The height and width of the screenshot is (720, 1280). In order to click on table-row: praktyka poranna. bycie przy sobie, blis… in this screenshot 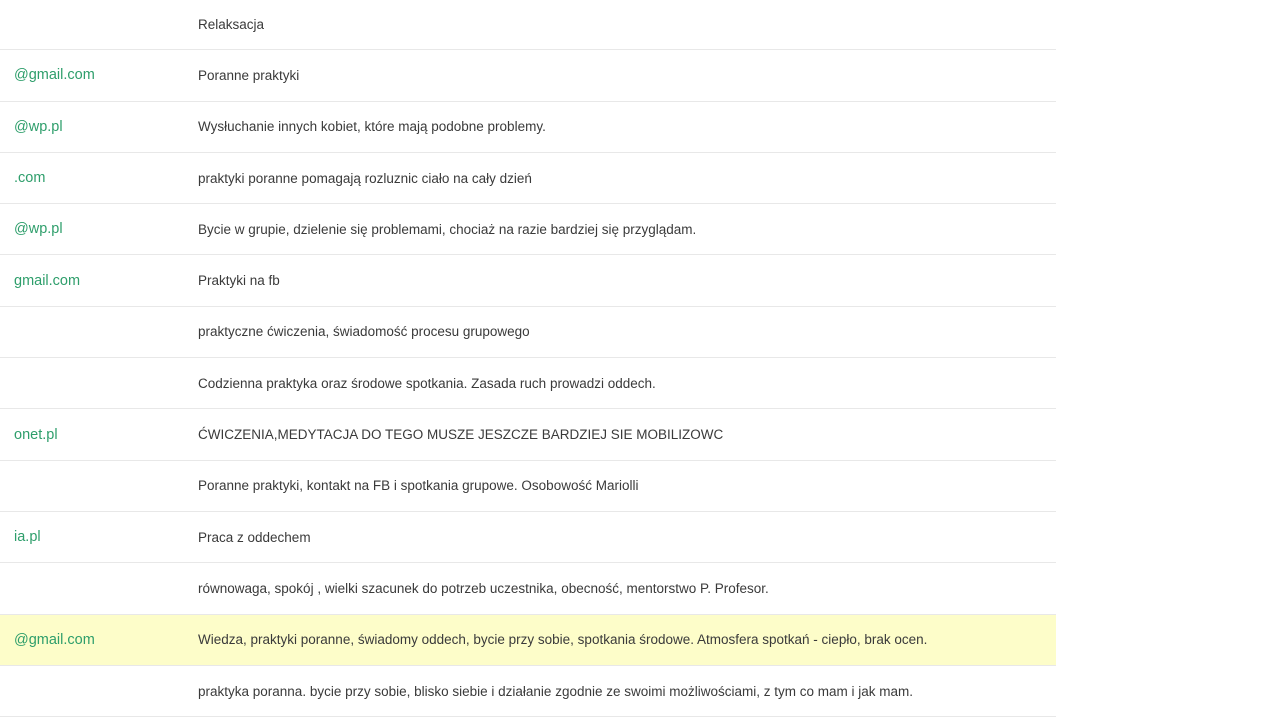, I will do `click(528, 692)`.